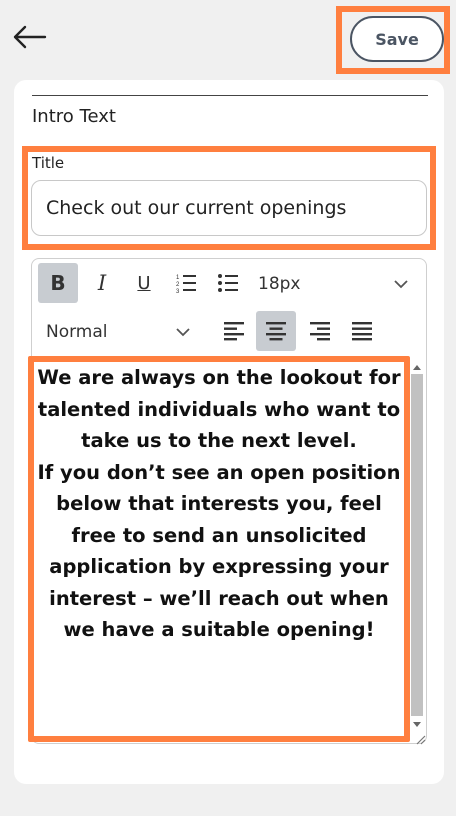 The image size is (456, 816). I want to click on font-size-select: 18px, so click(338, 284).